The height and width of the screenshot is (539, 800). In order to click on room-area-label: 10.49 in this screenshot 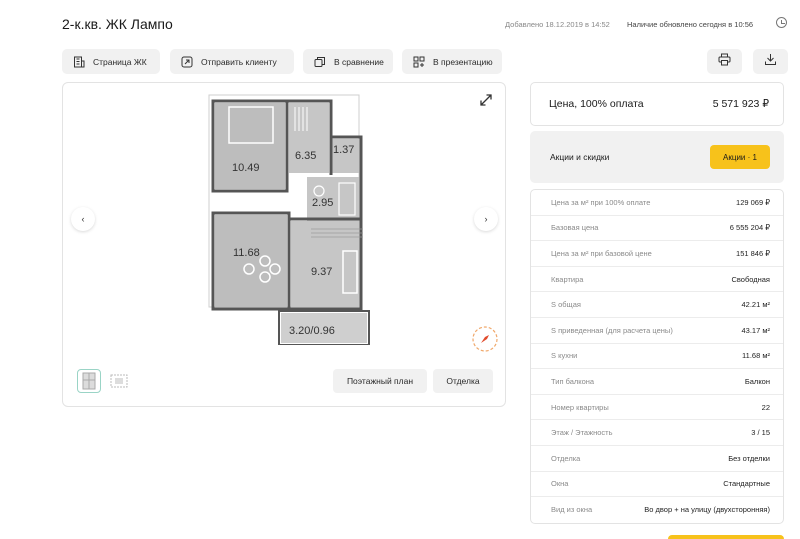, I will do `click(246, 168)`.